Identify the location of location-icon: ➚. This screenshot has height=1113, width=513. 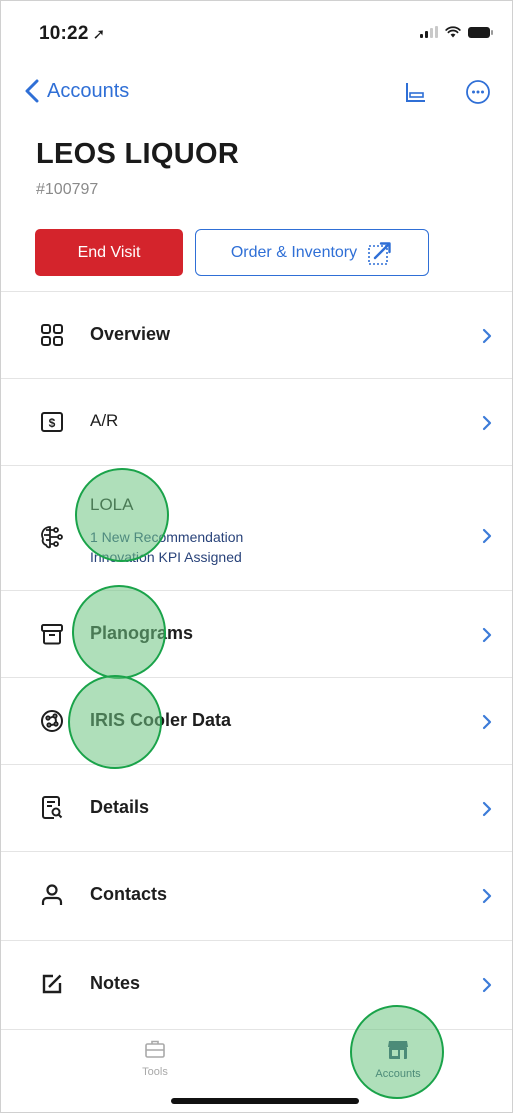
(99, 34).